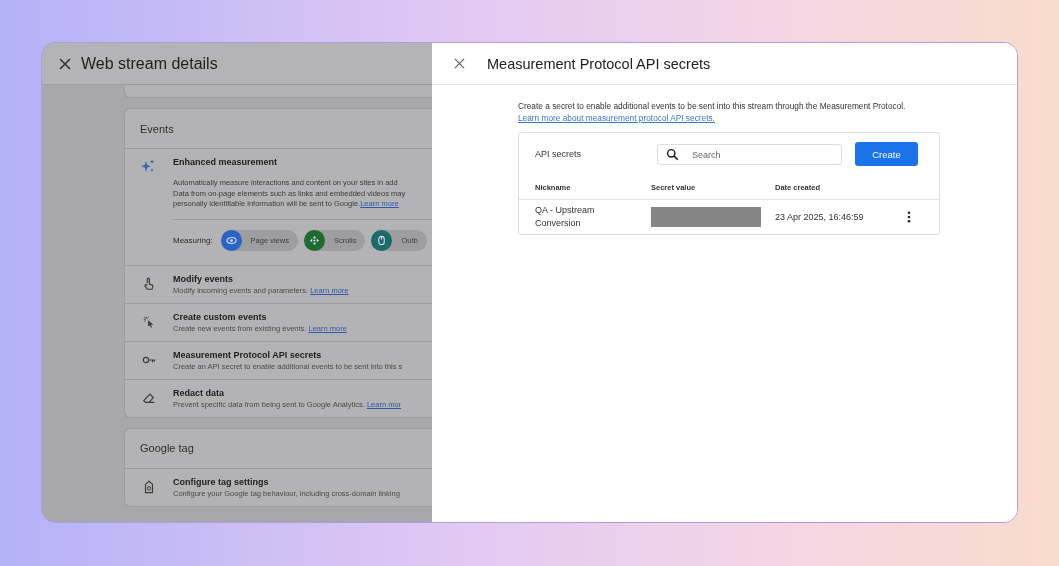  What do you see at coordinates (199, 392) in the screenshot?
I see `item-title: Redact data` at bounding box center [199, 392].